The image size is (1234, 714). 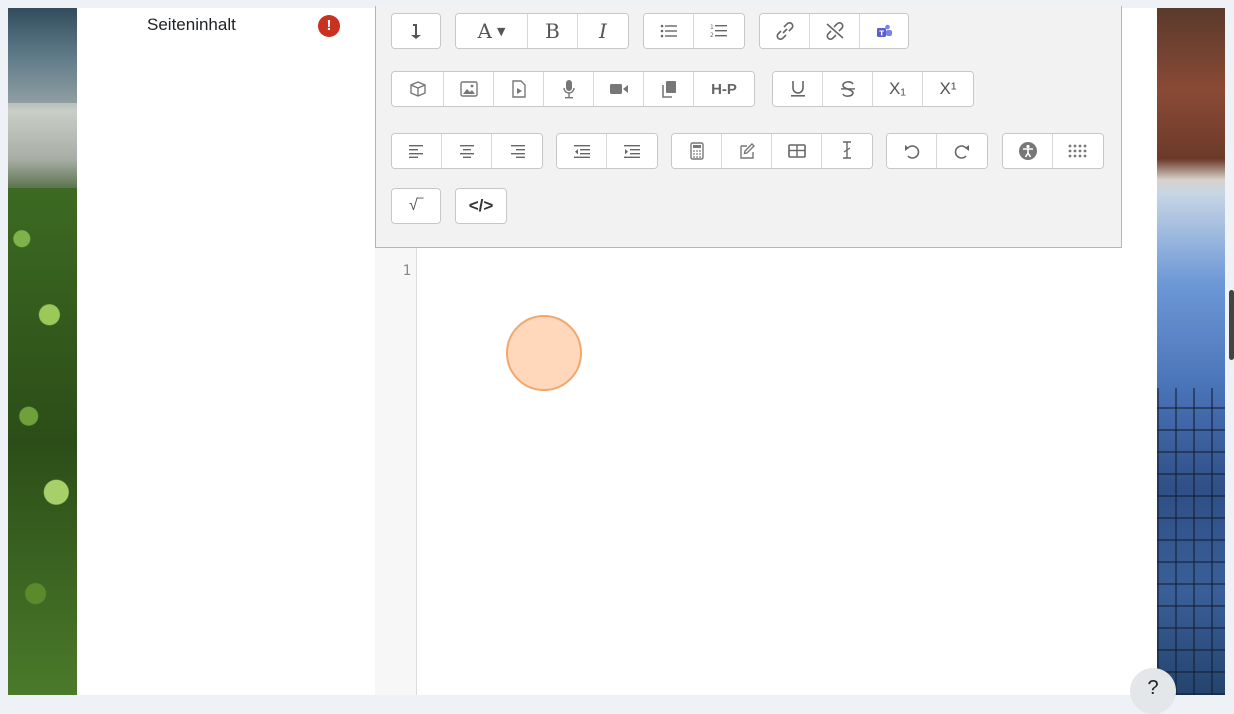 I want to click on toolbar-group-align, so click(x=467, y=151).